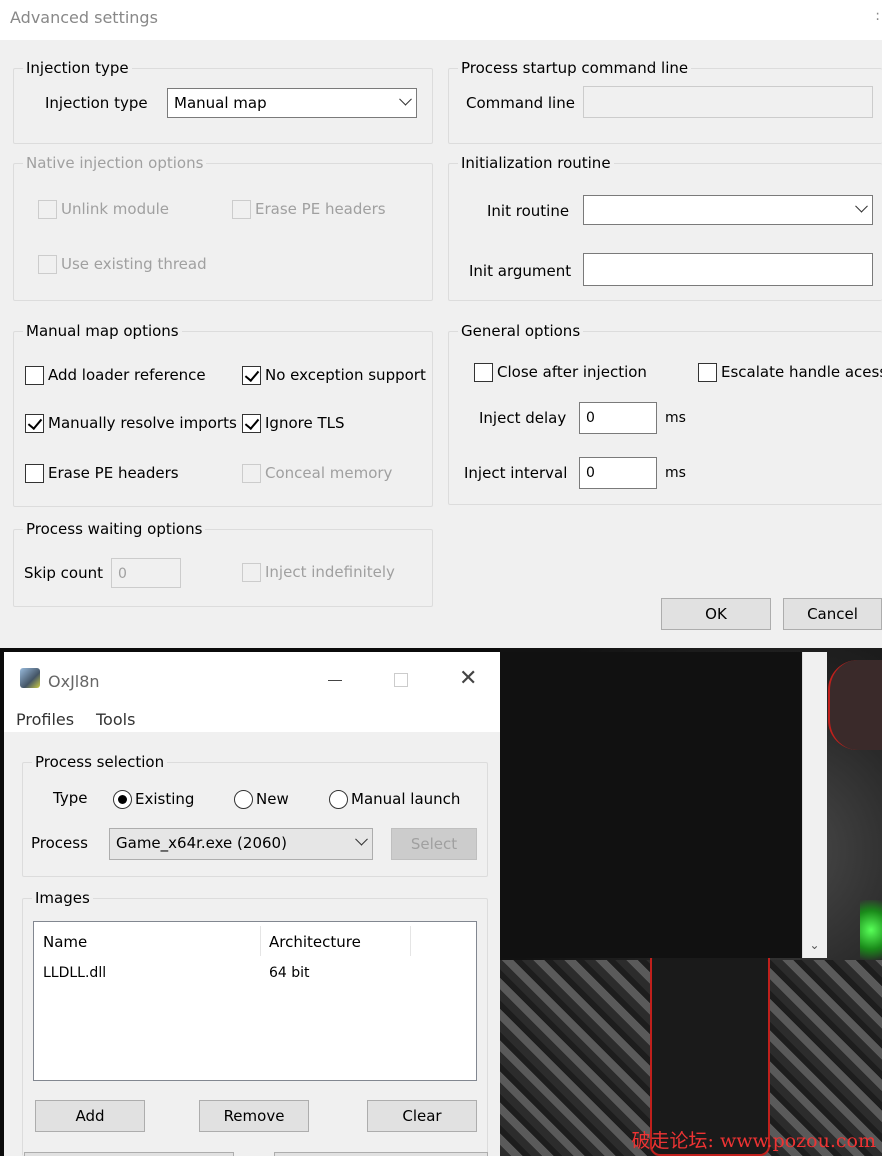 The width and height of the screenshot is (882, 1156). What do you see at coordinates (516, 473) in the screenshot?
I see `inject-interval-label: Inject interval` at bounding box center [516, 473].